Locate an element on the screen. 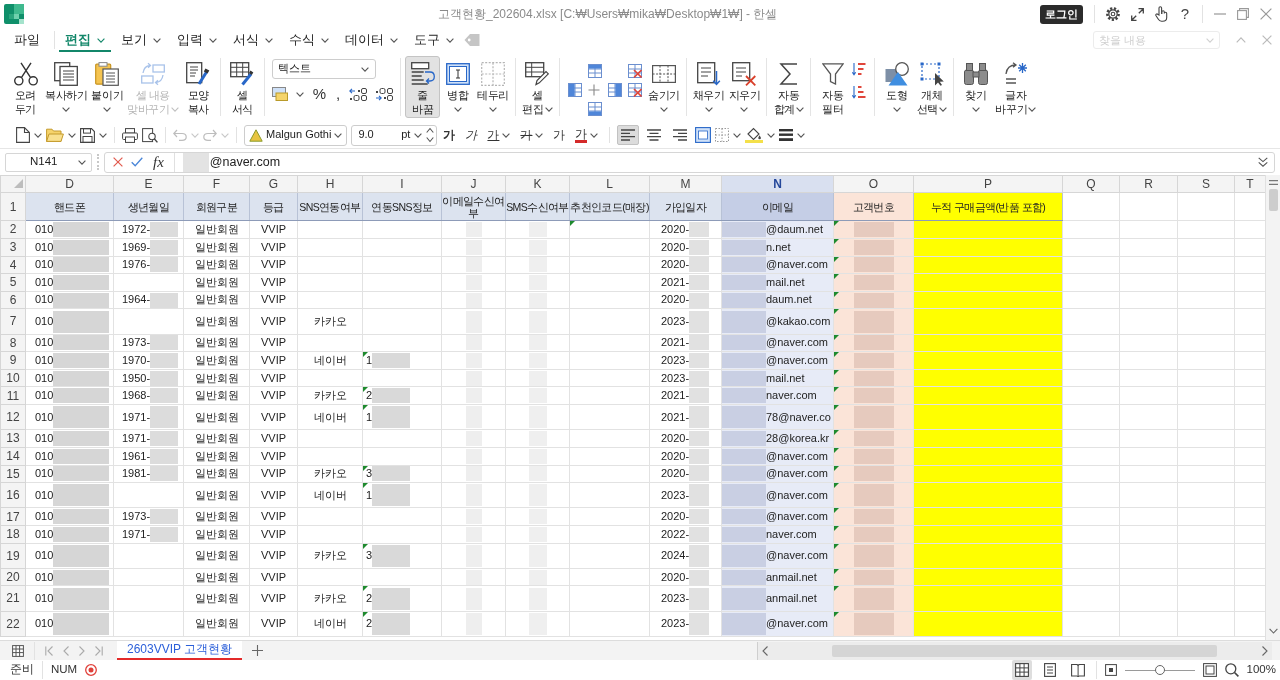 The image size is (1280, 680). zoom-icon is located at coordinates (1231, 670).